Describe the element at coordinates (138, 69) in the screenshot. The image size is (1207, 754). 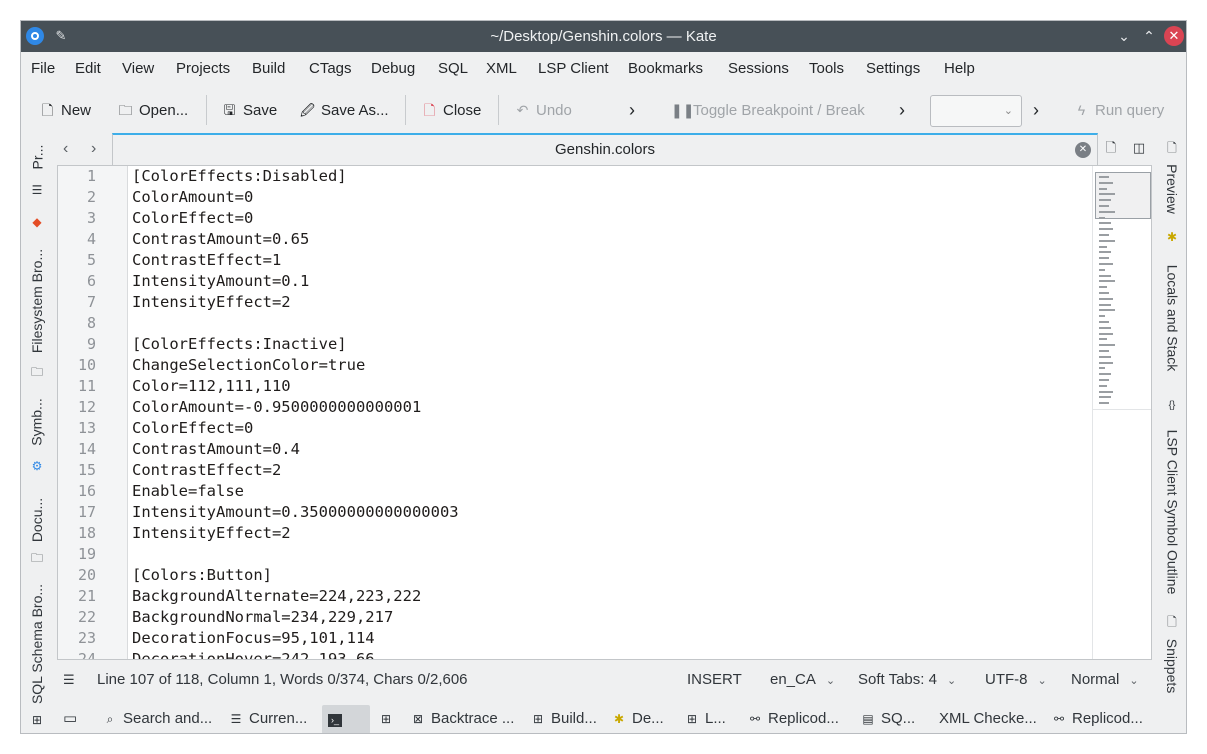
I see `menu-view: View` at that location.